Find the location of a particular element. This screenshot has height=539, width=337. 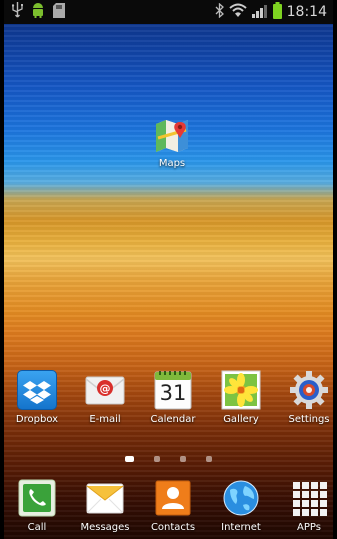

dock-apps: APPs is located at coordinates (305, 505).